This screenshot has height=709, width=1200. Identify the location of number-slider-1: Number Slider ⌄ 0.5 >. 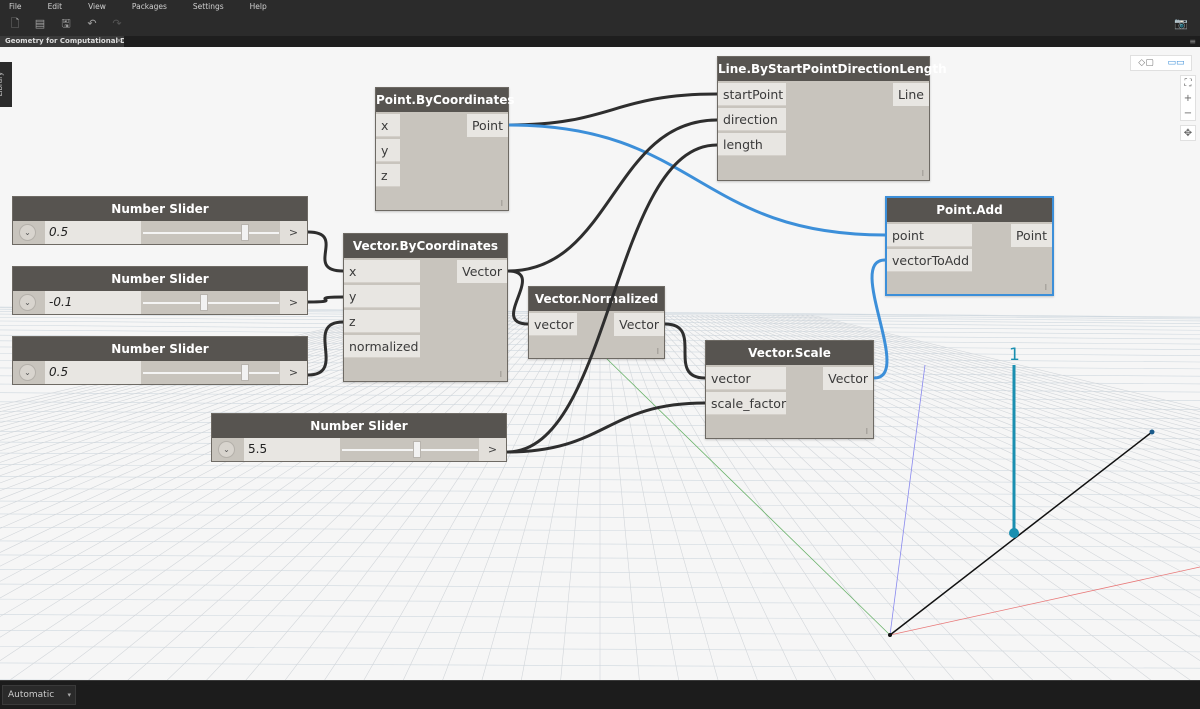
(160, 220).